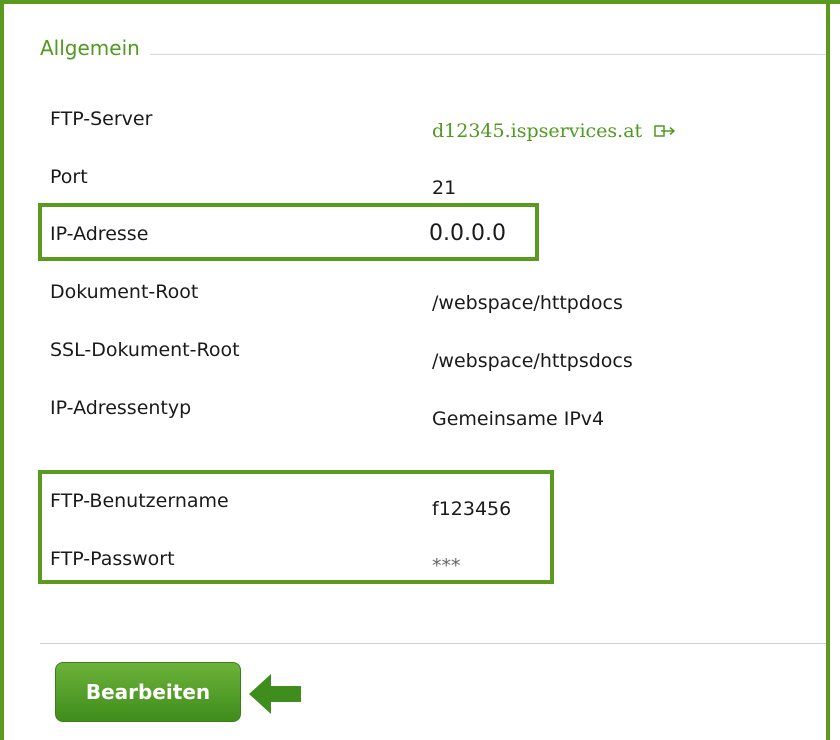 Image resolution: width=840 pixels, height=740 pixels. I want to click on edit-button: Bearbeiten, so click(148, 692).